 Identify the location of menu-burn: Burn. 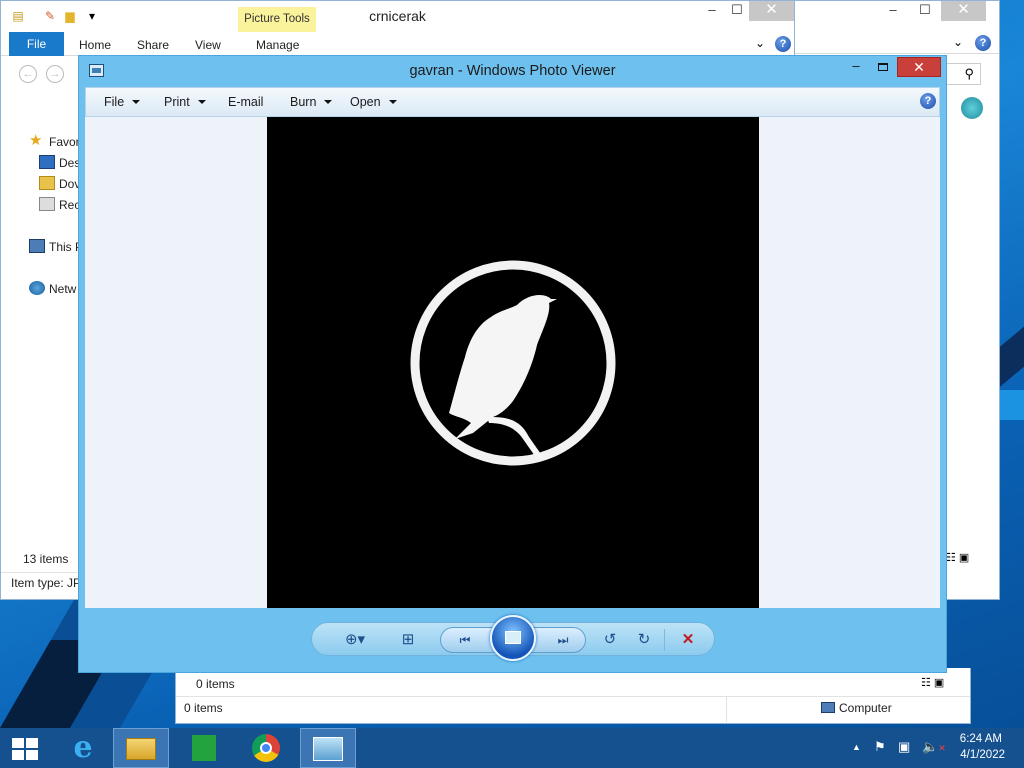
(311, 102).